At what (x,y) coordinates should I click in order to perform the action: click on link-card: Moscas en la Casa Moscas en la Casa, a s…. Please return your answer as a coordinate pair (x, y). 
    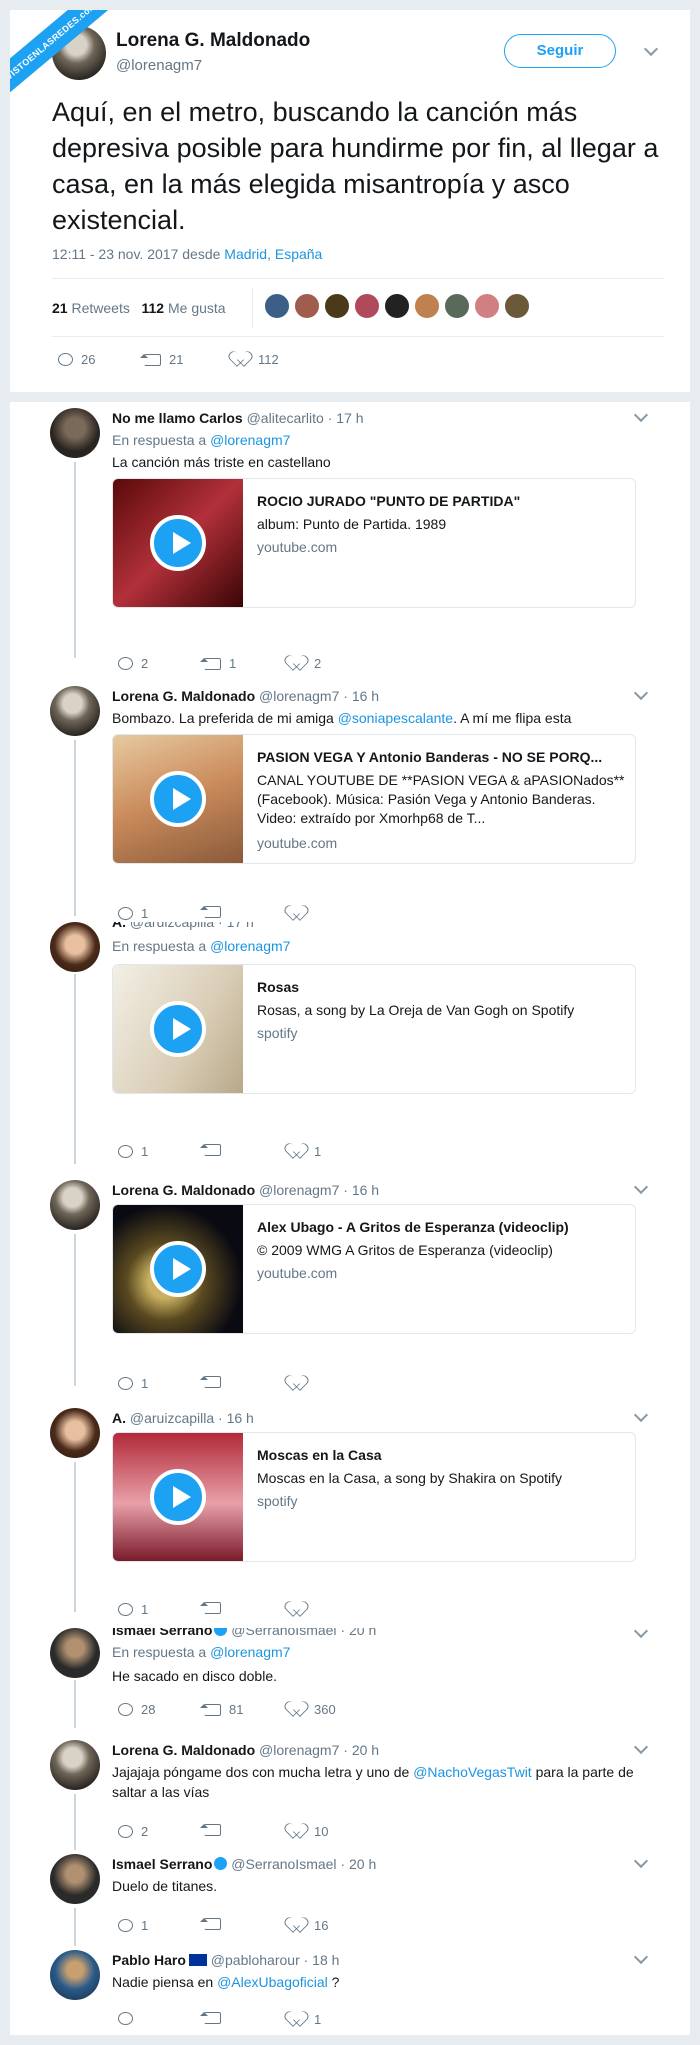
    Looking at the image, I should click on (374, 1497).